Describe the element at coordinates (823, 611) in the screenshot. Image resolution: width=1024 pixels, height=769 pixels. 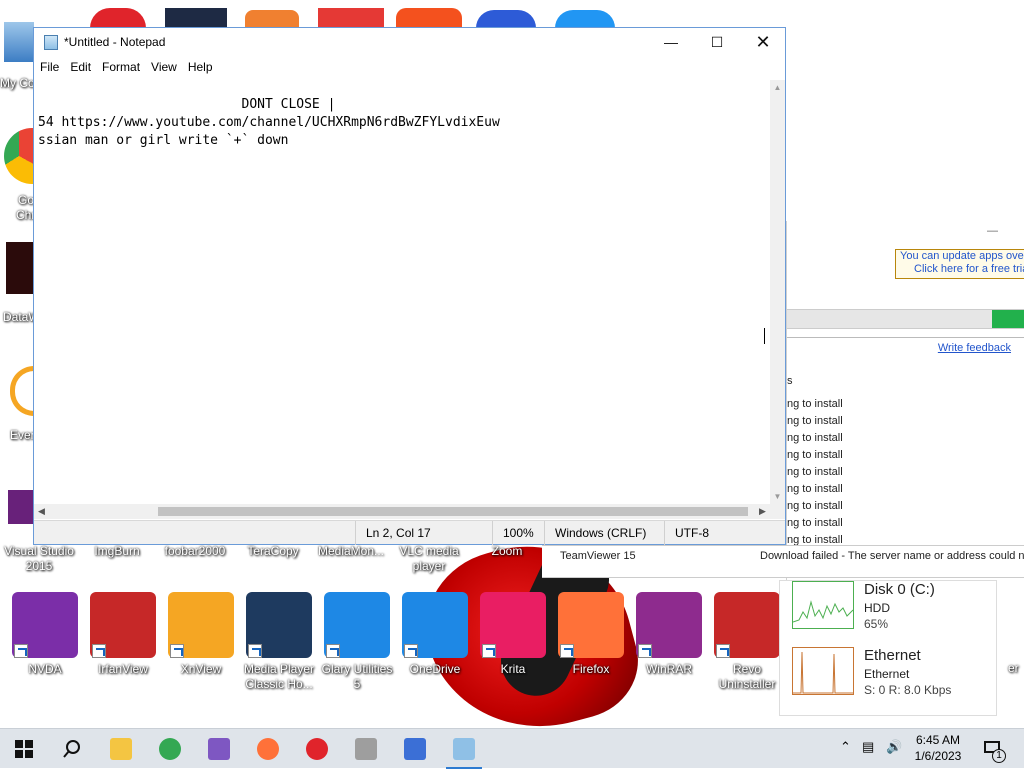
I see `disk-graph-line` at that location.